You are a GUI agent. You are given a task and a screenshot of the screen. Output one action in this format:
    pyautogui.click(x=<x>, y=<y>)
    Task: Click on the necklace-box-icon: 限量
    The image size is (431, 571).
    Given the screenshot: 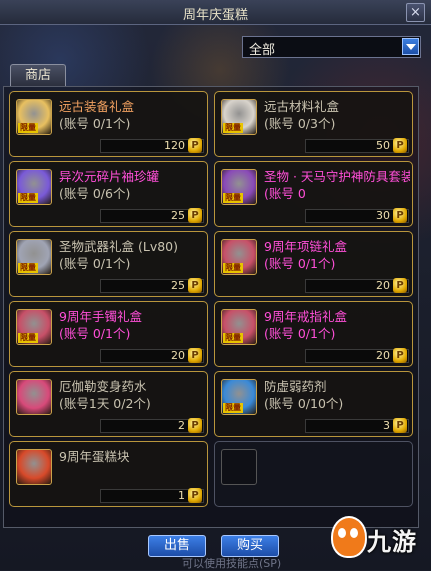 What is the action you would take?
    pyautogui.click(x=239, y=257)
    